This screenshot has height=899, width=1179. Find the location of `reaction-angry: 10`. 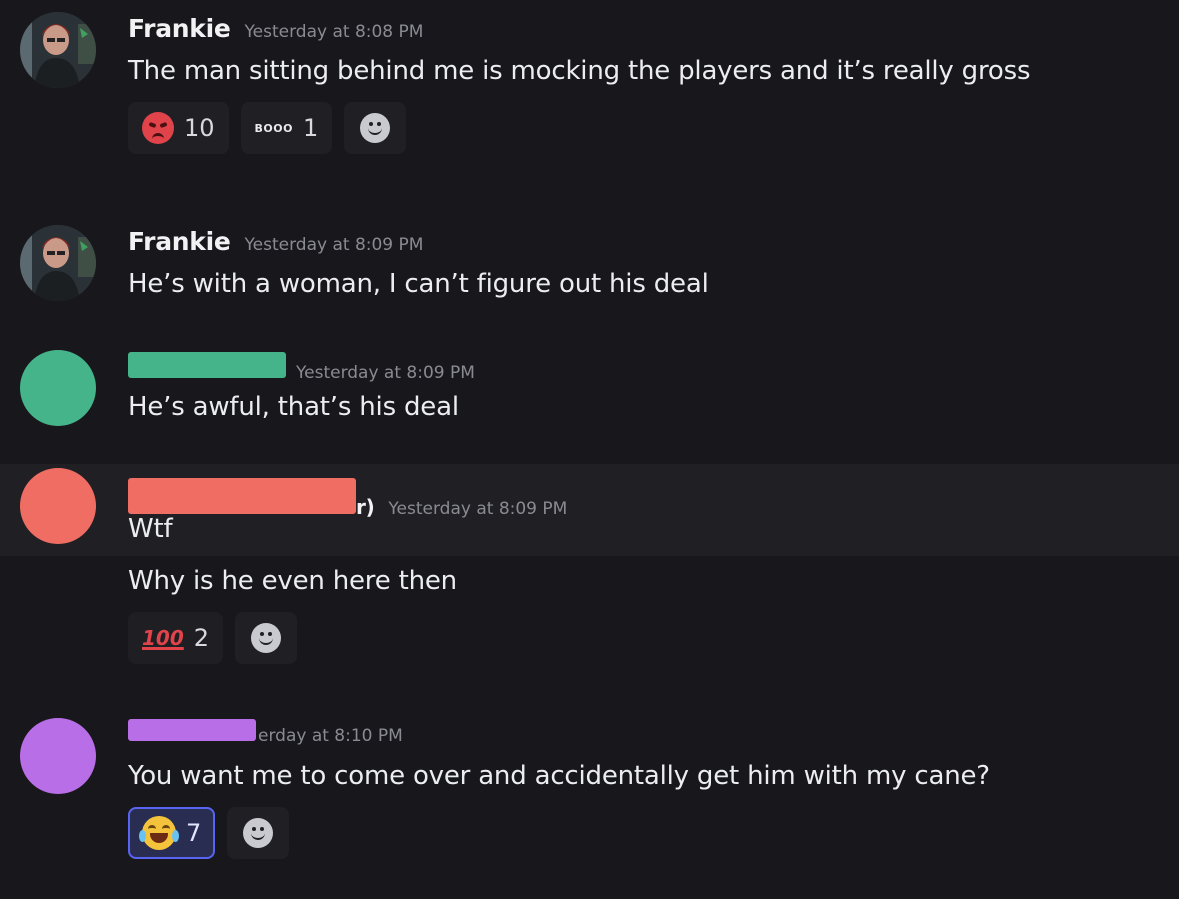

reaction-angry: 10 is located at coordinates (178, 128).